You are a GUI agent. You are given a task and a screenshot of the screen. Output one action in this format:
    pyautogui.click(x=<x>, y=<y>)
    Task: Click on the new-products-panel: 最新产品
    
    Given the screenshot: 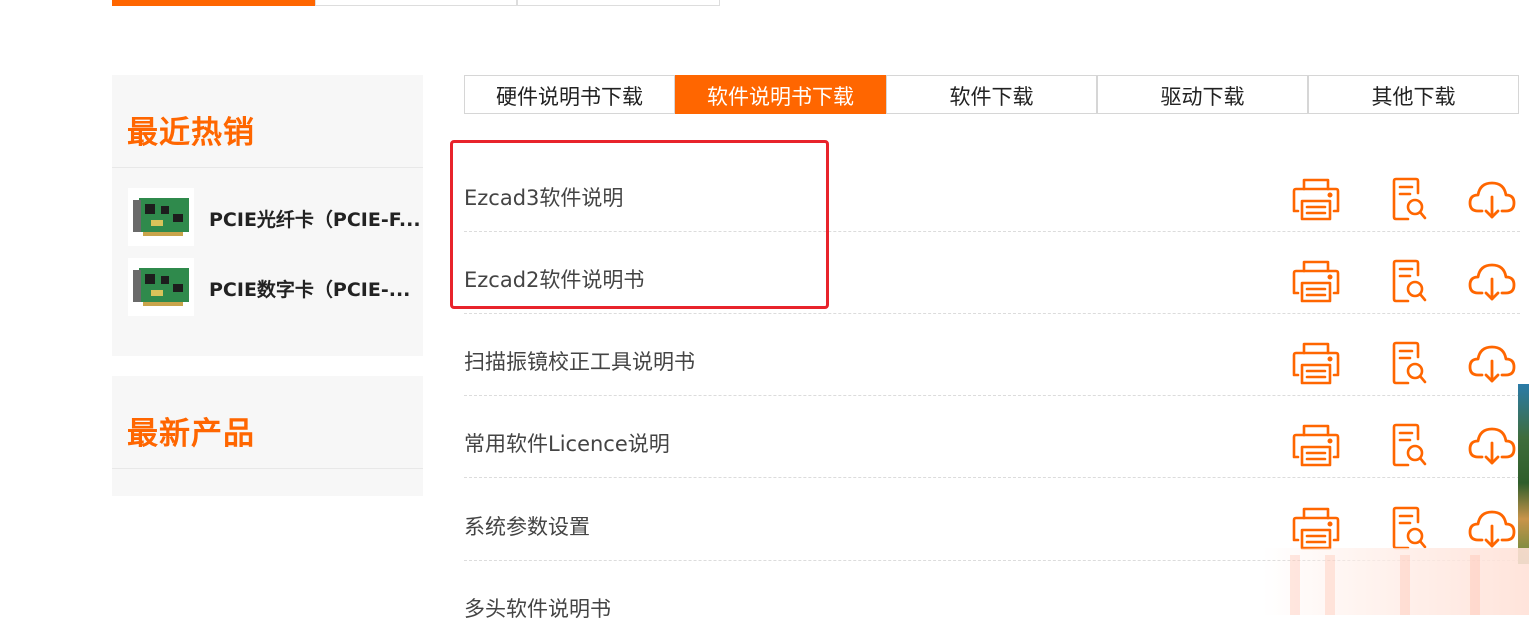 What is the action you would take?
    pyautogui.click(x=267, y=436)
    